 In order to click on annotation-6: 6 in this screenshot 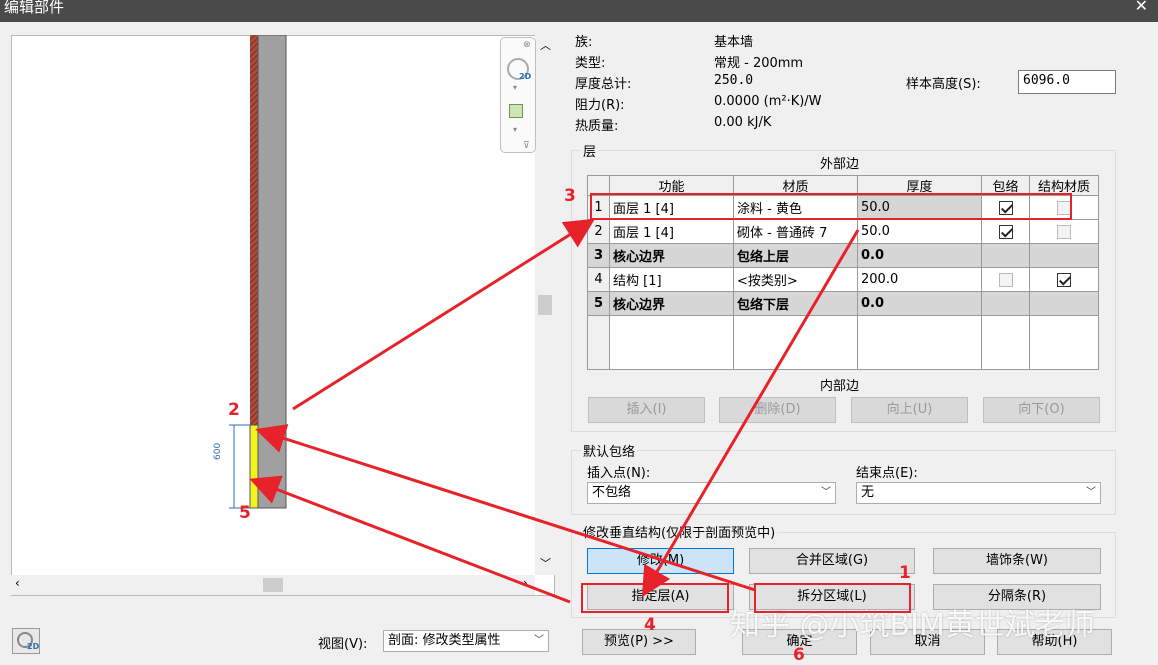, I will do `click(799, 655)`.